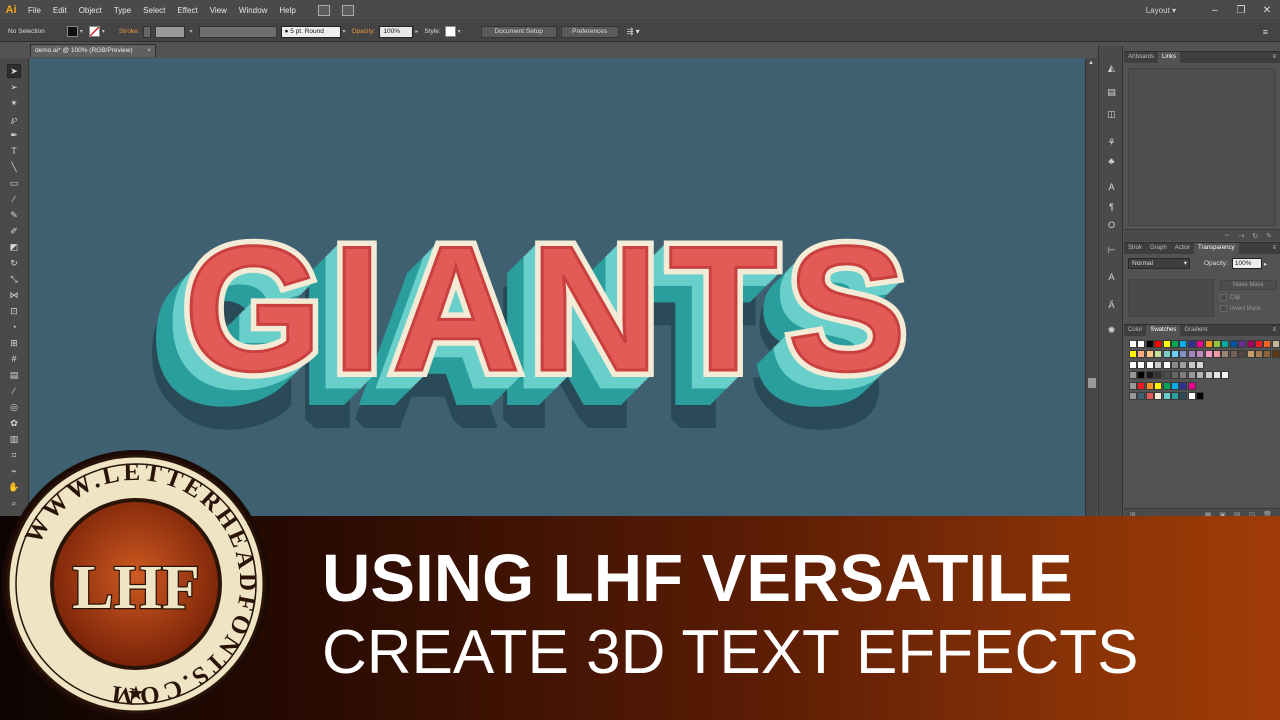  I want to click on brush-definition: ● 5 pt. Round, so click(310, 31).